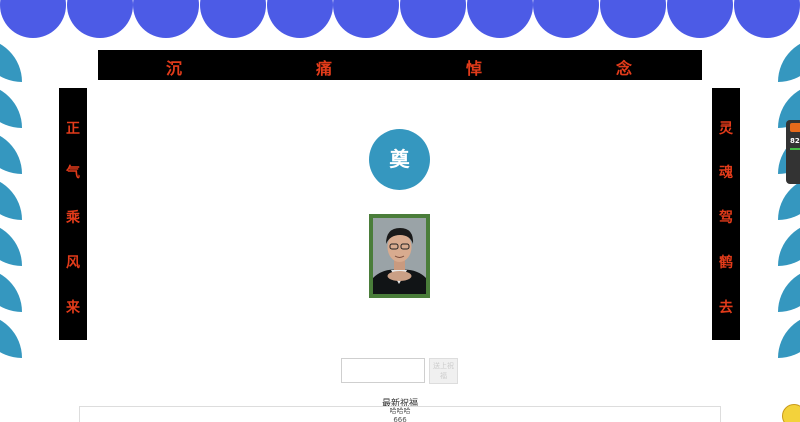 This screenshot has height=422, width=800. What do you see at coordinates (73, 173) in the screenshot?
I see `couplet-char: 气` at bounding box center [73, 173].